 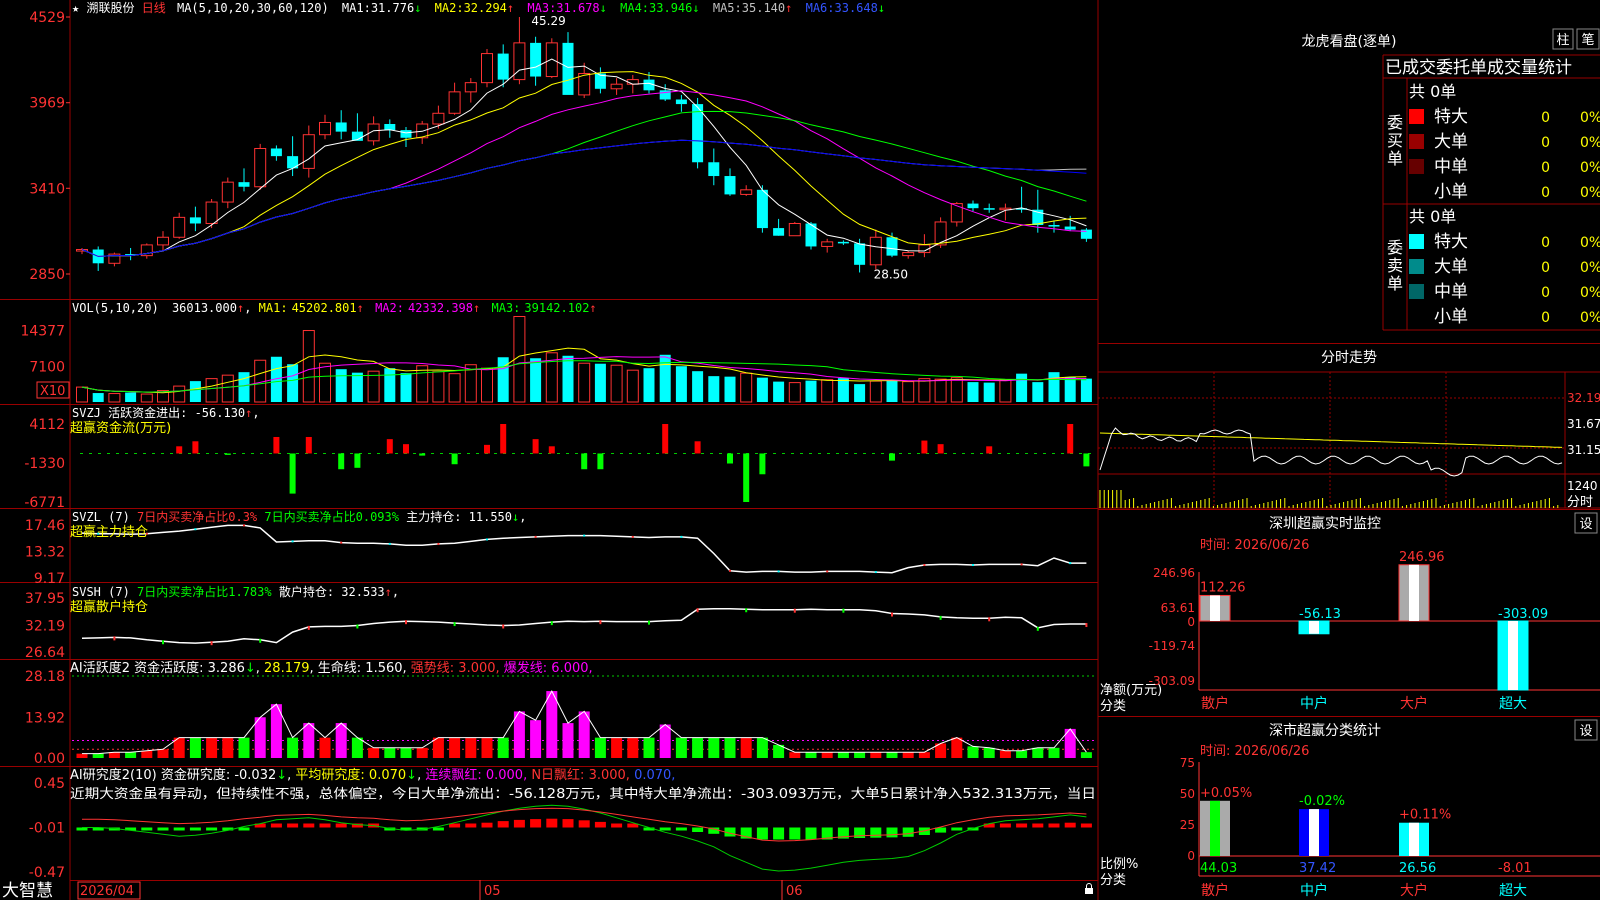 I want to click on svsh-comma: ,, so click(x=395, y=592).